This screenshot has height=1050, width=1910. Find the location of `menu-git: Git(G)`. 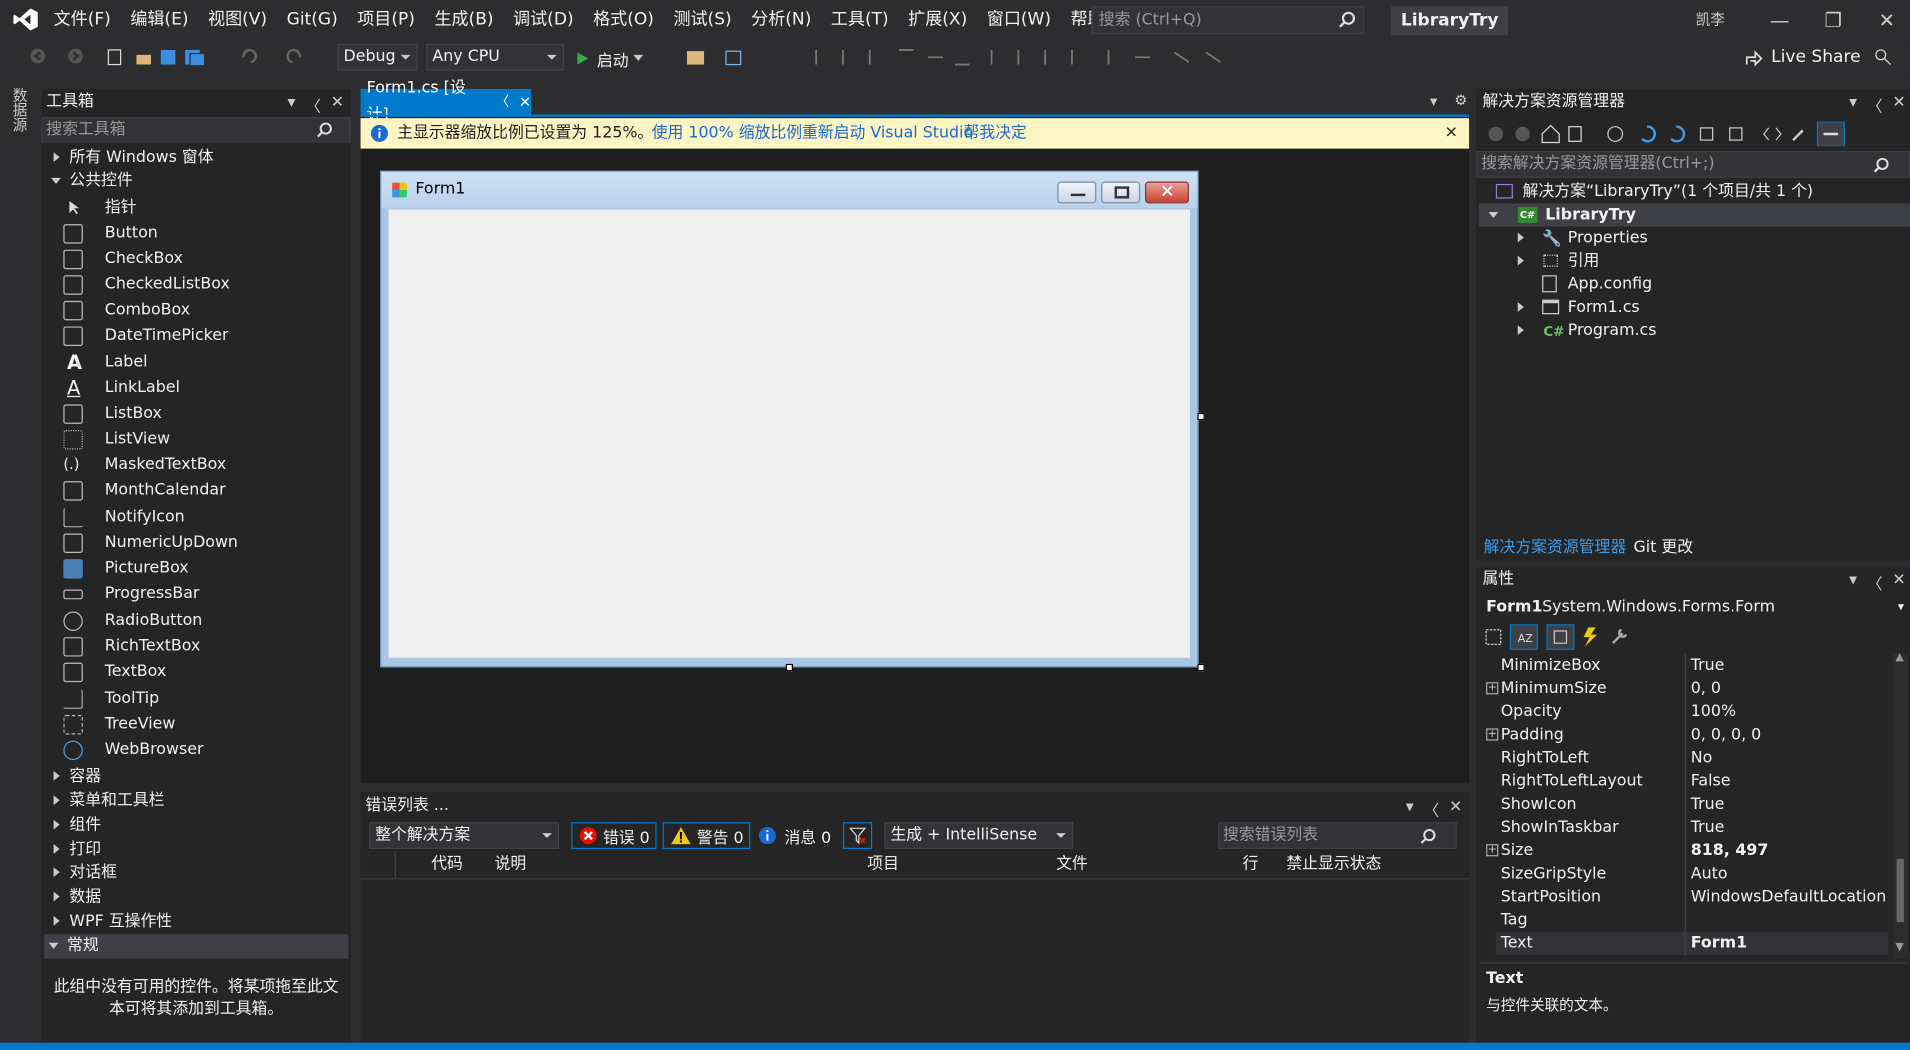

menu-git: Git(G) is located at coordinates (312, 20).